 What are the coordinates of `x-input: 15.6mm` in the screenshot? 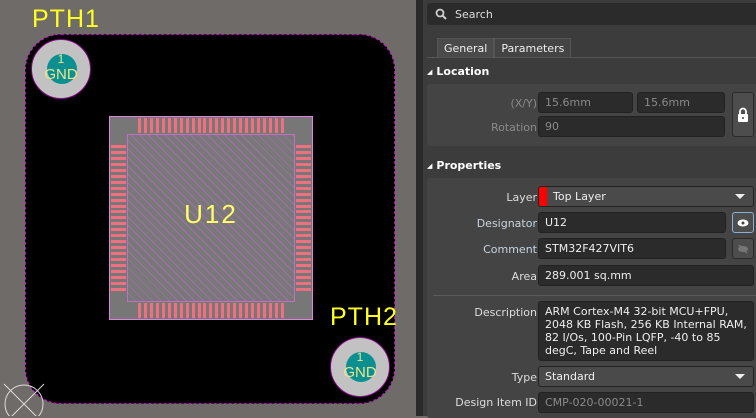 It's located at (585, 102).